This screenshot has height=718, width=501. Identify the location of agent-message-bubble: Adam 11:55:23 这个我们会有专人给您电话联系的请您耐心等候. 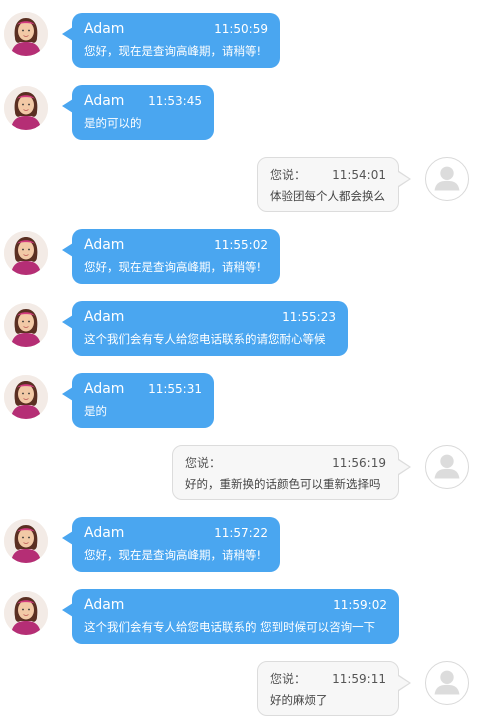
(205, 328).